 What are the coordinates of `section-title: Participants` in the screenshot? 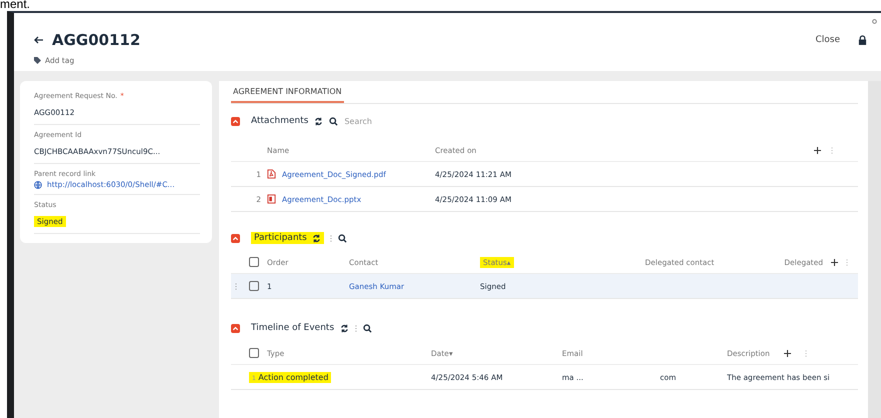 It's located at (280, 238).